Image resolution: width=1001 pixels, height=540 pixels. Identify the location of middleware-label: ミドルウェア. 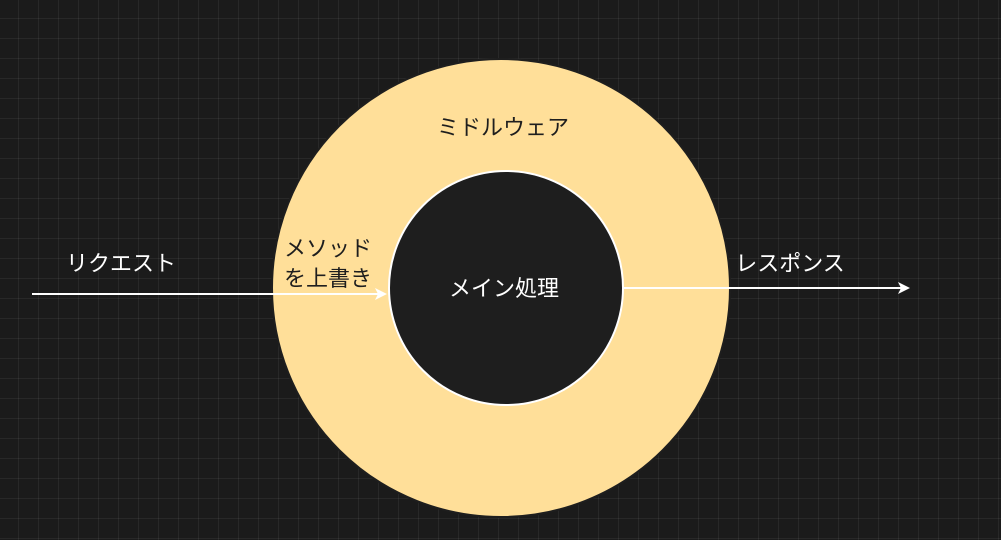
(503, 128).